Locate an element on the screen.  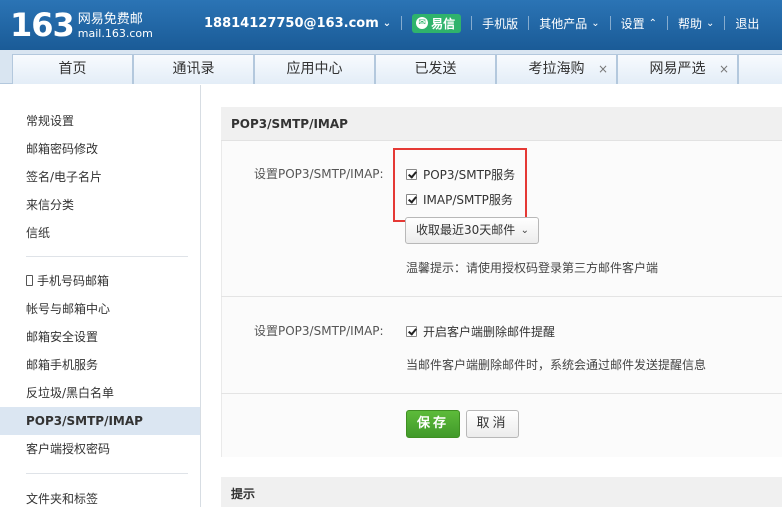
highlight-box is located at coordinates (460, 185).